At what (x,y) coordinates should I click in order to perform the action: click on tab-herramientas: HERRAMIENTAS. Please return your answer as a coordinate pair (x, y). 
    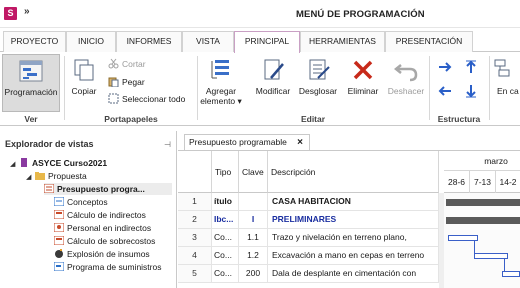
    Looking at the image, I should click on (342, 41).